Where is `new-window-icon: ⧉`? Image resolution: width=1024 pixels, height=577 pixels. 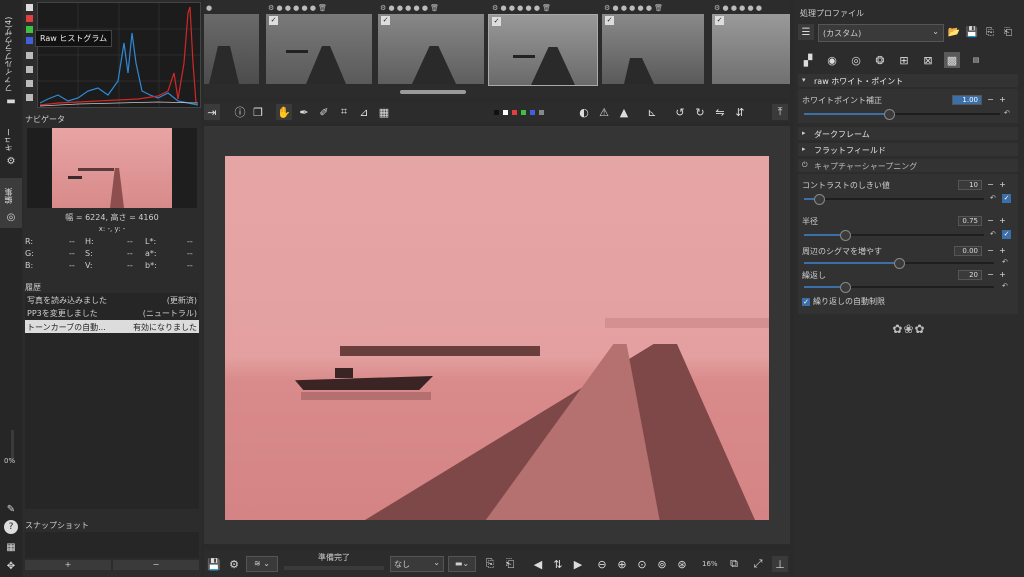
new-window-icon: ⧉ is located at coordinates (734, 564).